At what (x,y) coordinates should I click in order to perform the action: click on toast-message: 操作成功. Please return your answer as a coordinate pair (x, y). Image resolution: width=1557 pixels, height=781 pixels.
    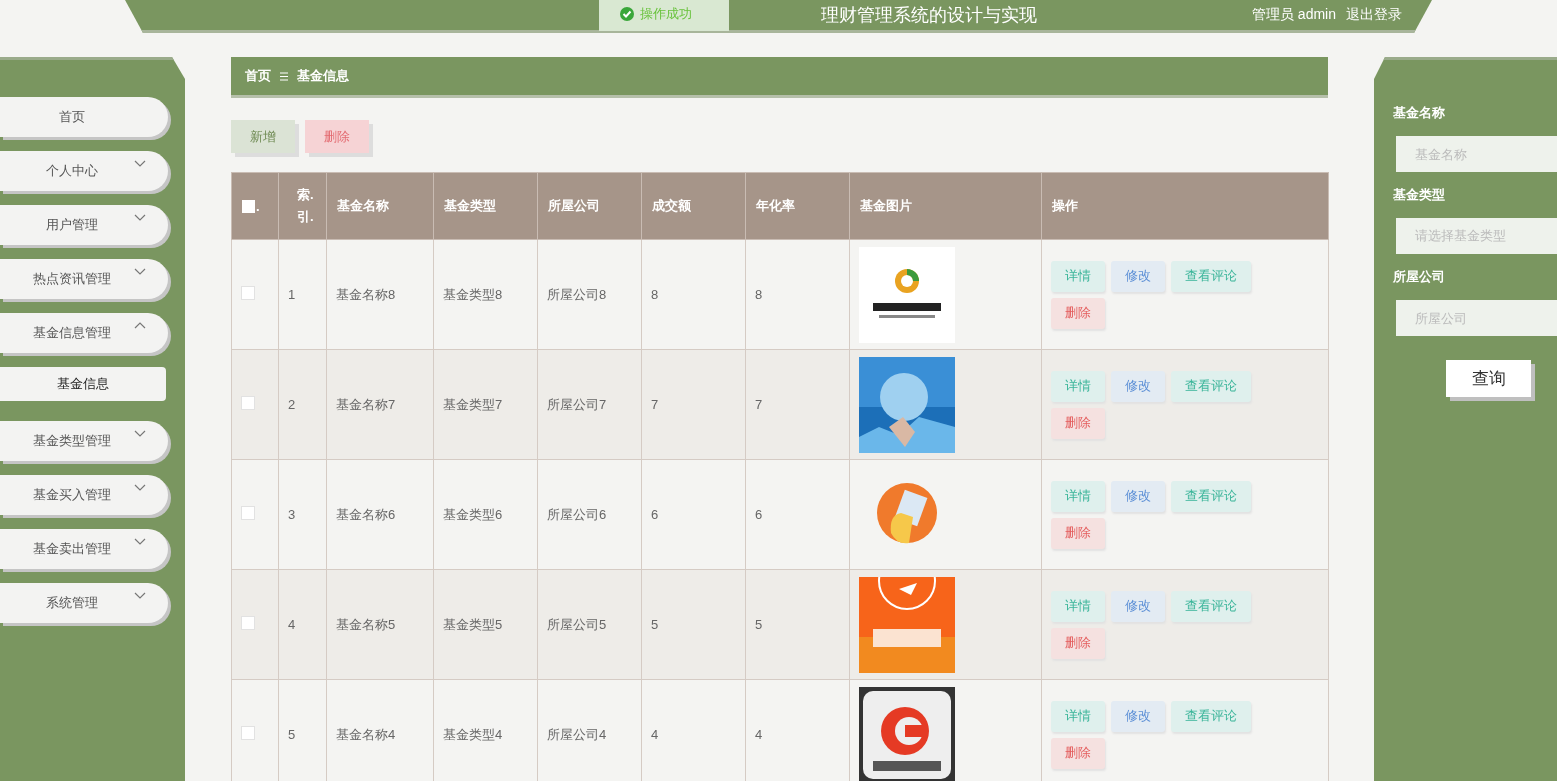
    Looking at the image, I should click on (666, 14).